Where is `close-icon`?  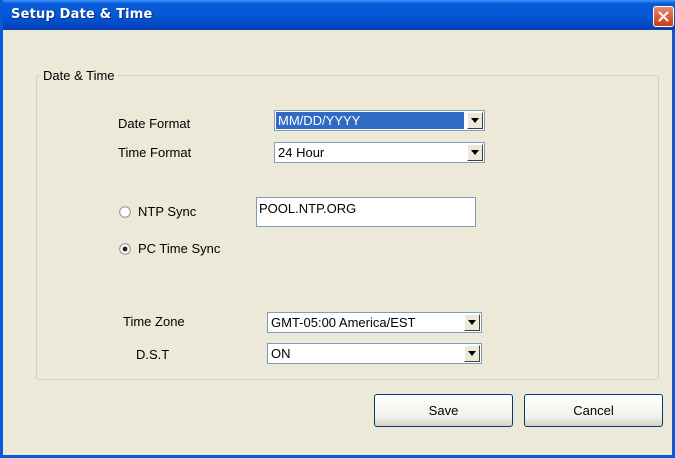 close-icon is located at coordinates (663, 16).